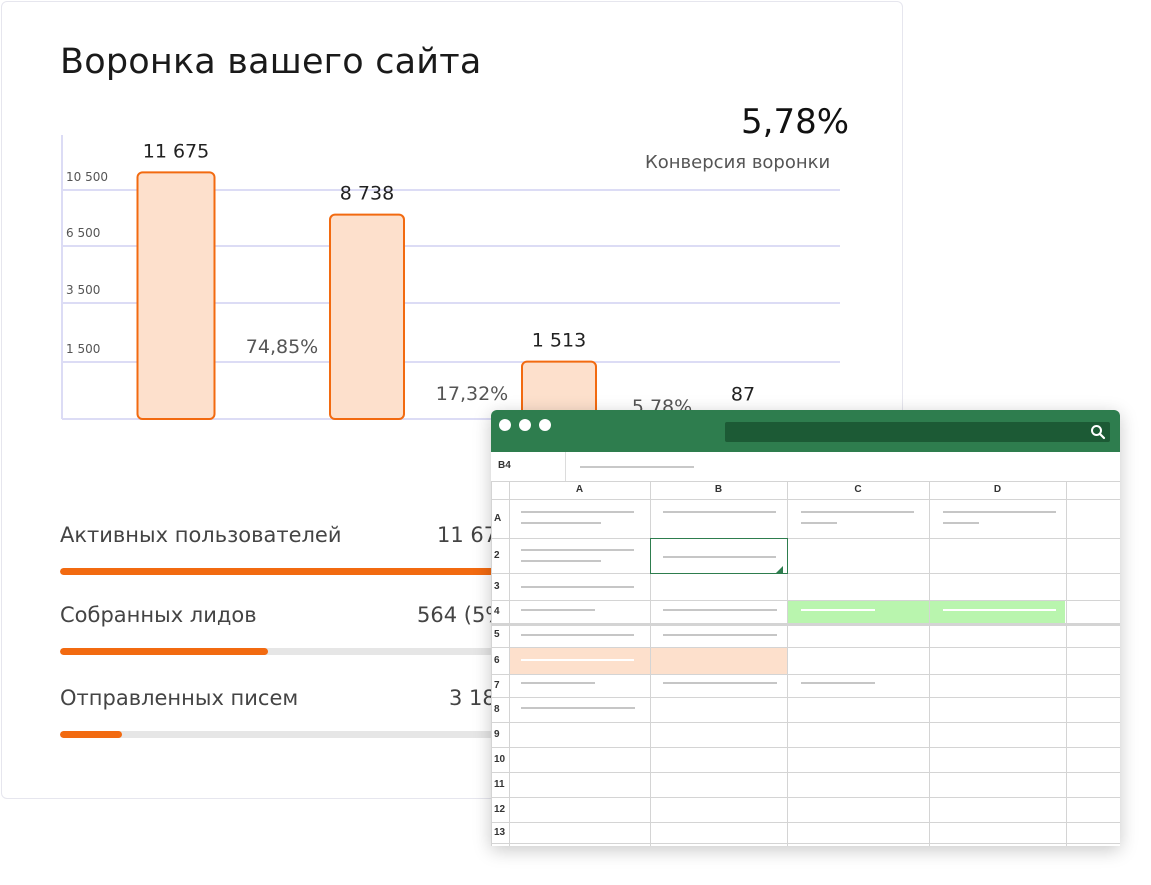 The image size is (1151, 885). What do you see at coordinates (282, 347) in the screenshot?
I see `step-conversion-label: 74,85%` at bounding box center [282, 347].